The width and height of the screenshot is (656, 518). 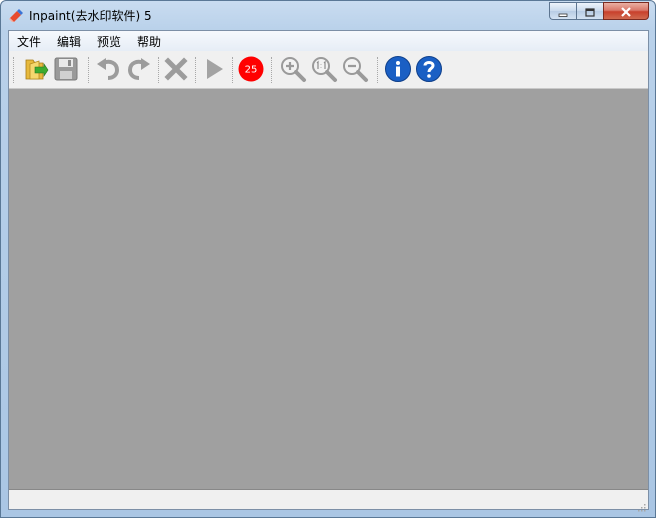 I want to click on menu-bar: 文件 编辑 预览 帮助, so click(x=328, y=41).